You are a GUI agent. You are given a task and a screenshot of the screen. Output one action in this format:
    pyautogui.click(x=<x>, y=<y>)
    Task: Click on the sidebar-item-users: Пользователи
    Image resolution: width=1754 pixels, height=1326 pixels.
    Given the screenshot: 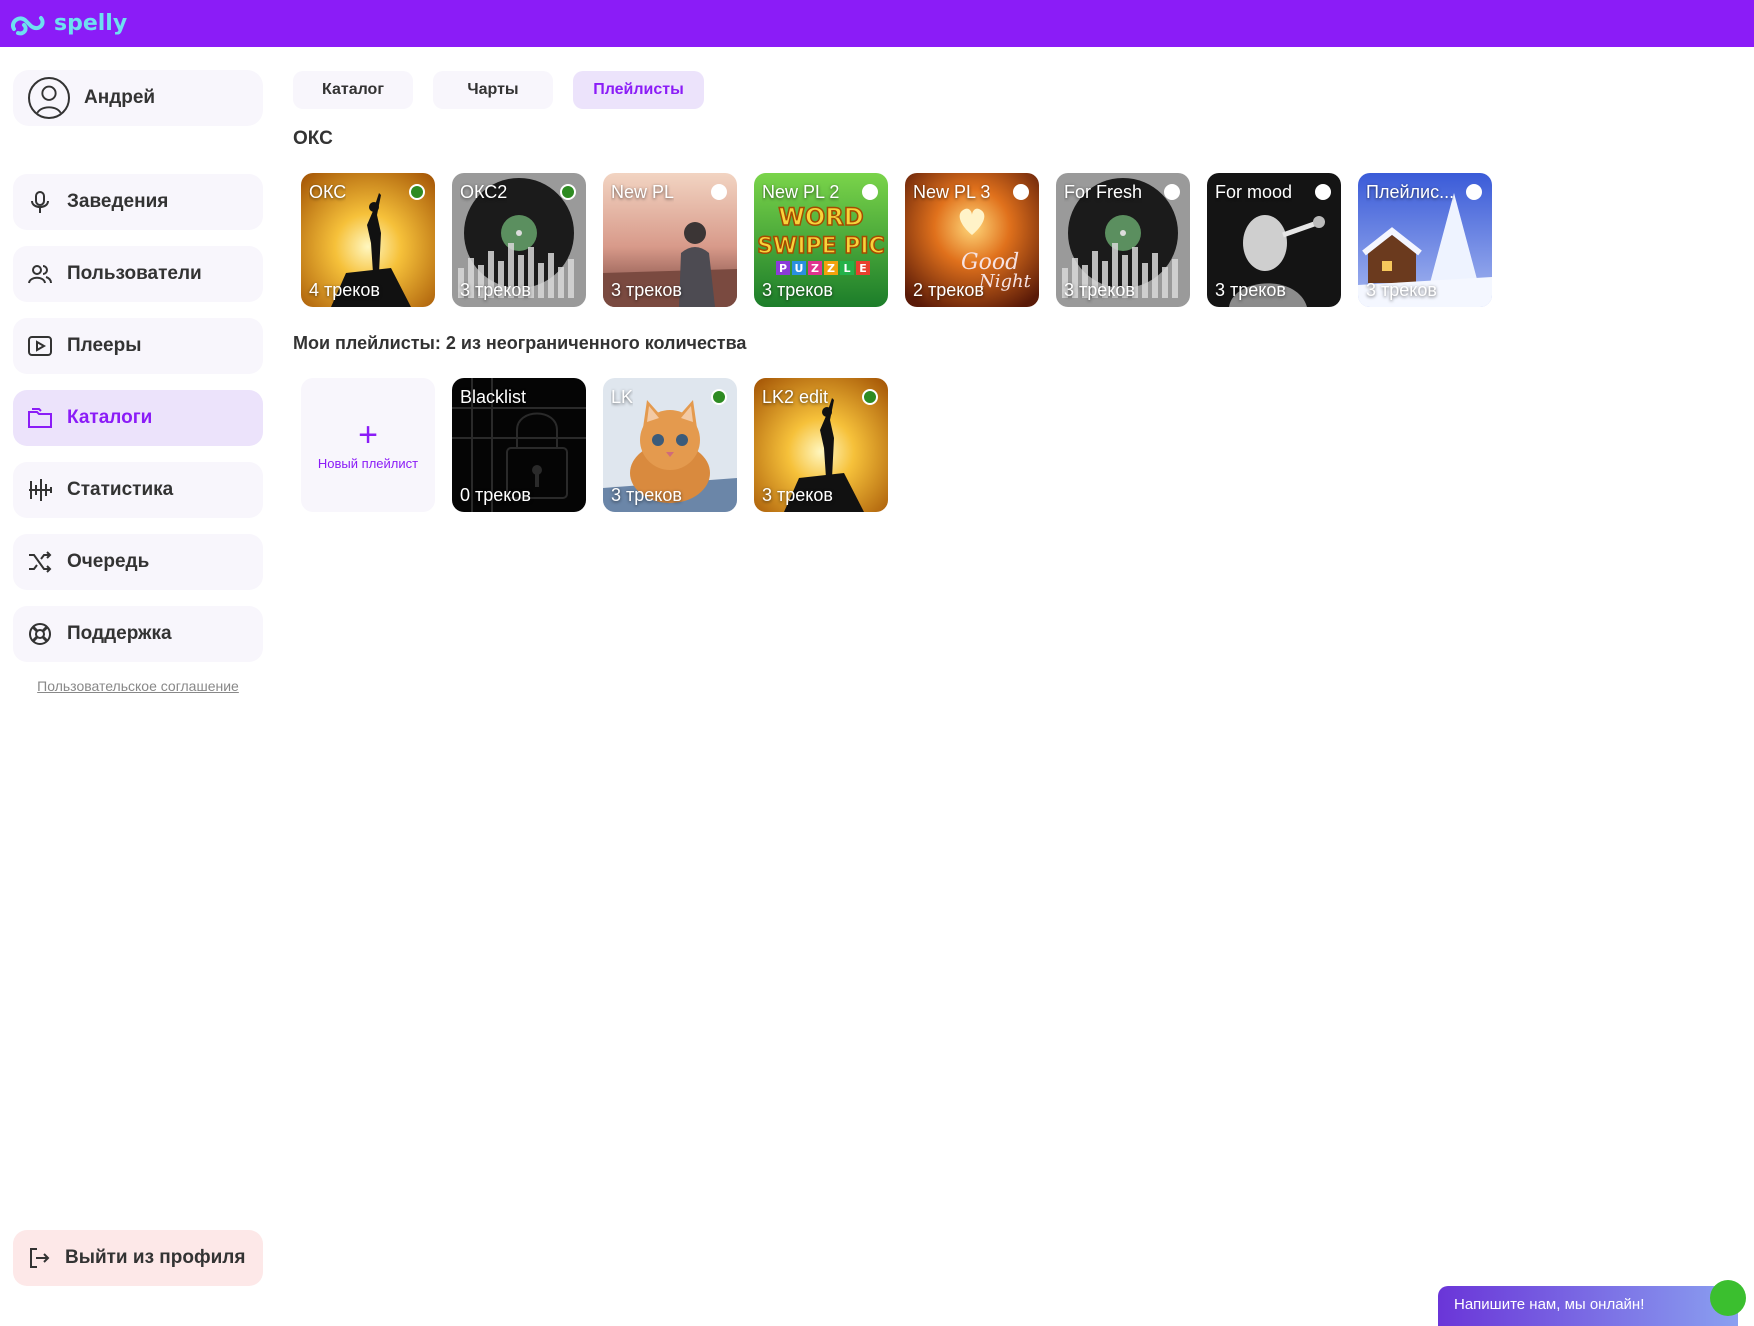 What is the action you would take?
    pyautogui.click(x=138, y=274)
    